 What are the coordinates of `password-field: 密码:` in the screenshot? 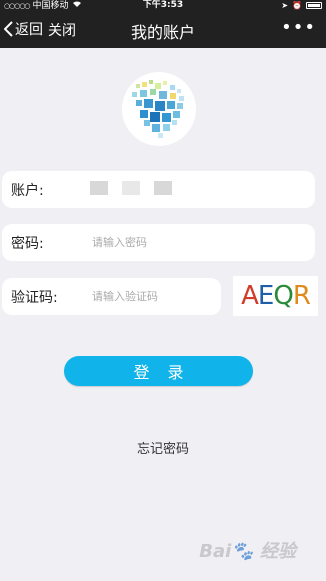 It's located at (158, 242).